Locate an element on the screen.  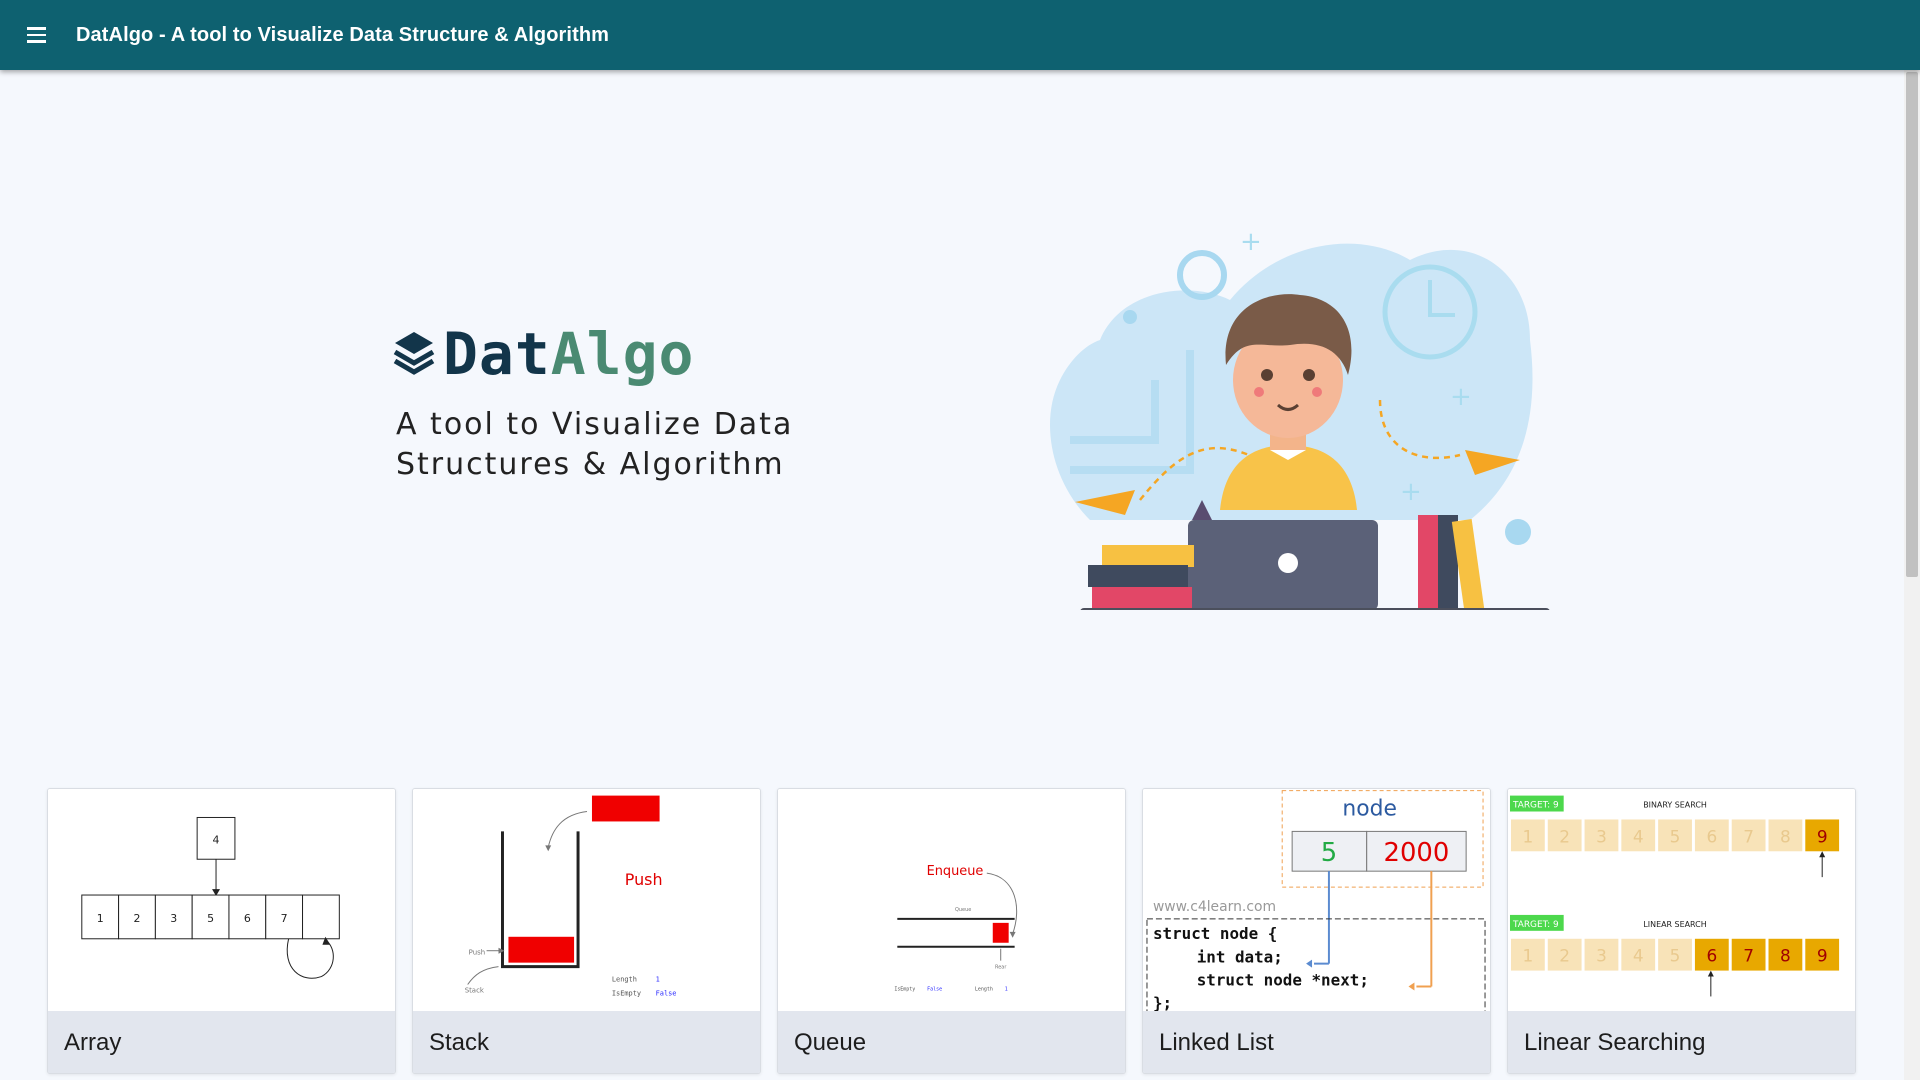
array-cell-value: 3 is located at coordinates (173, 918).